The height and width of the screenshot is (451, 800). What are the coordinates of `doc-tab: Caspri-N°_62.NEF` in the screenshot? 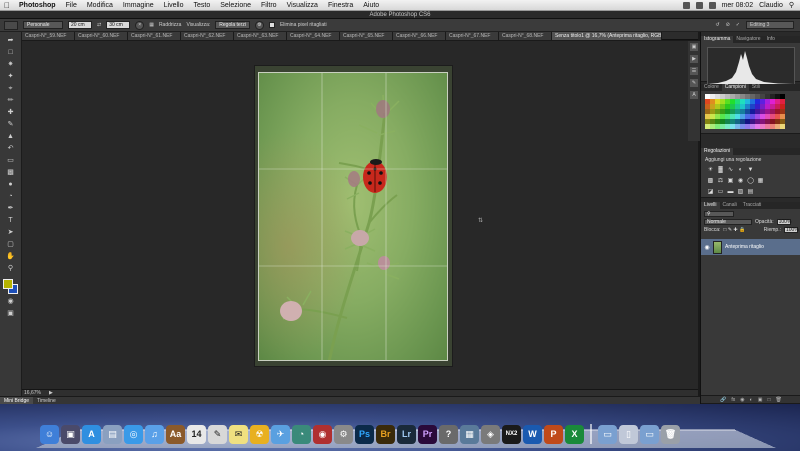 It's located at (207, 36).